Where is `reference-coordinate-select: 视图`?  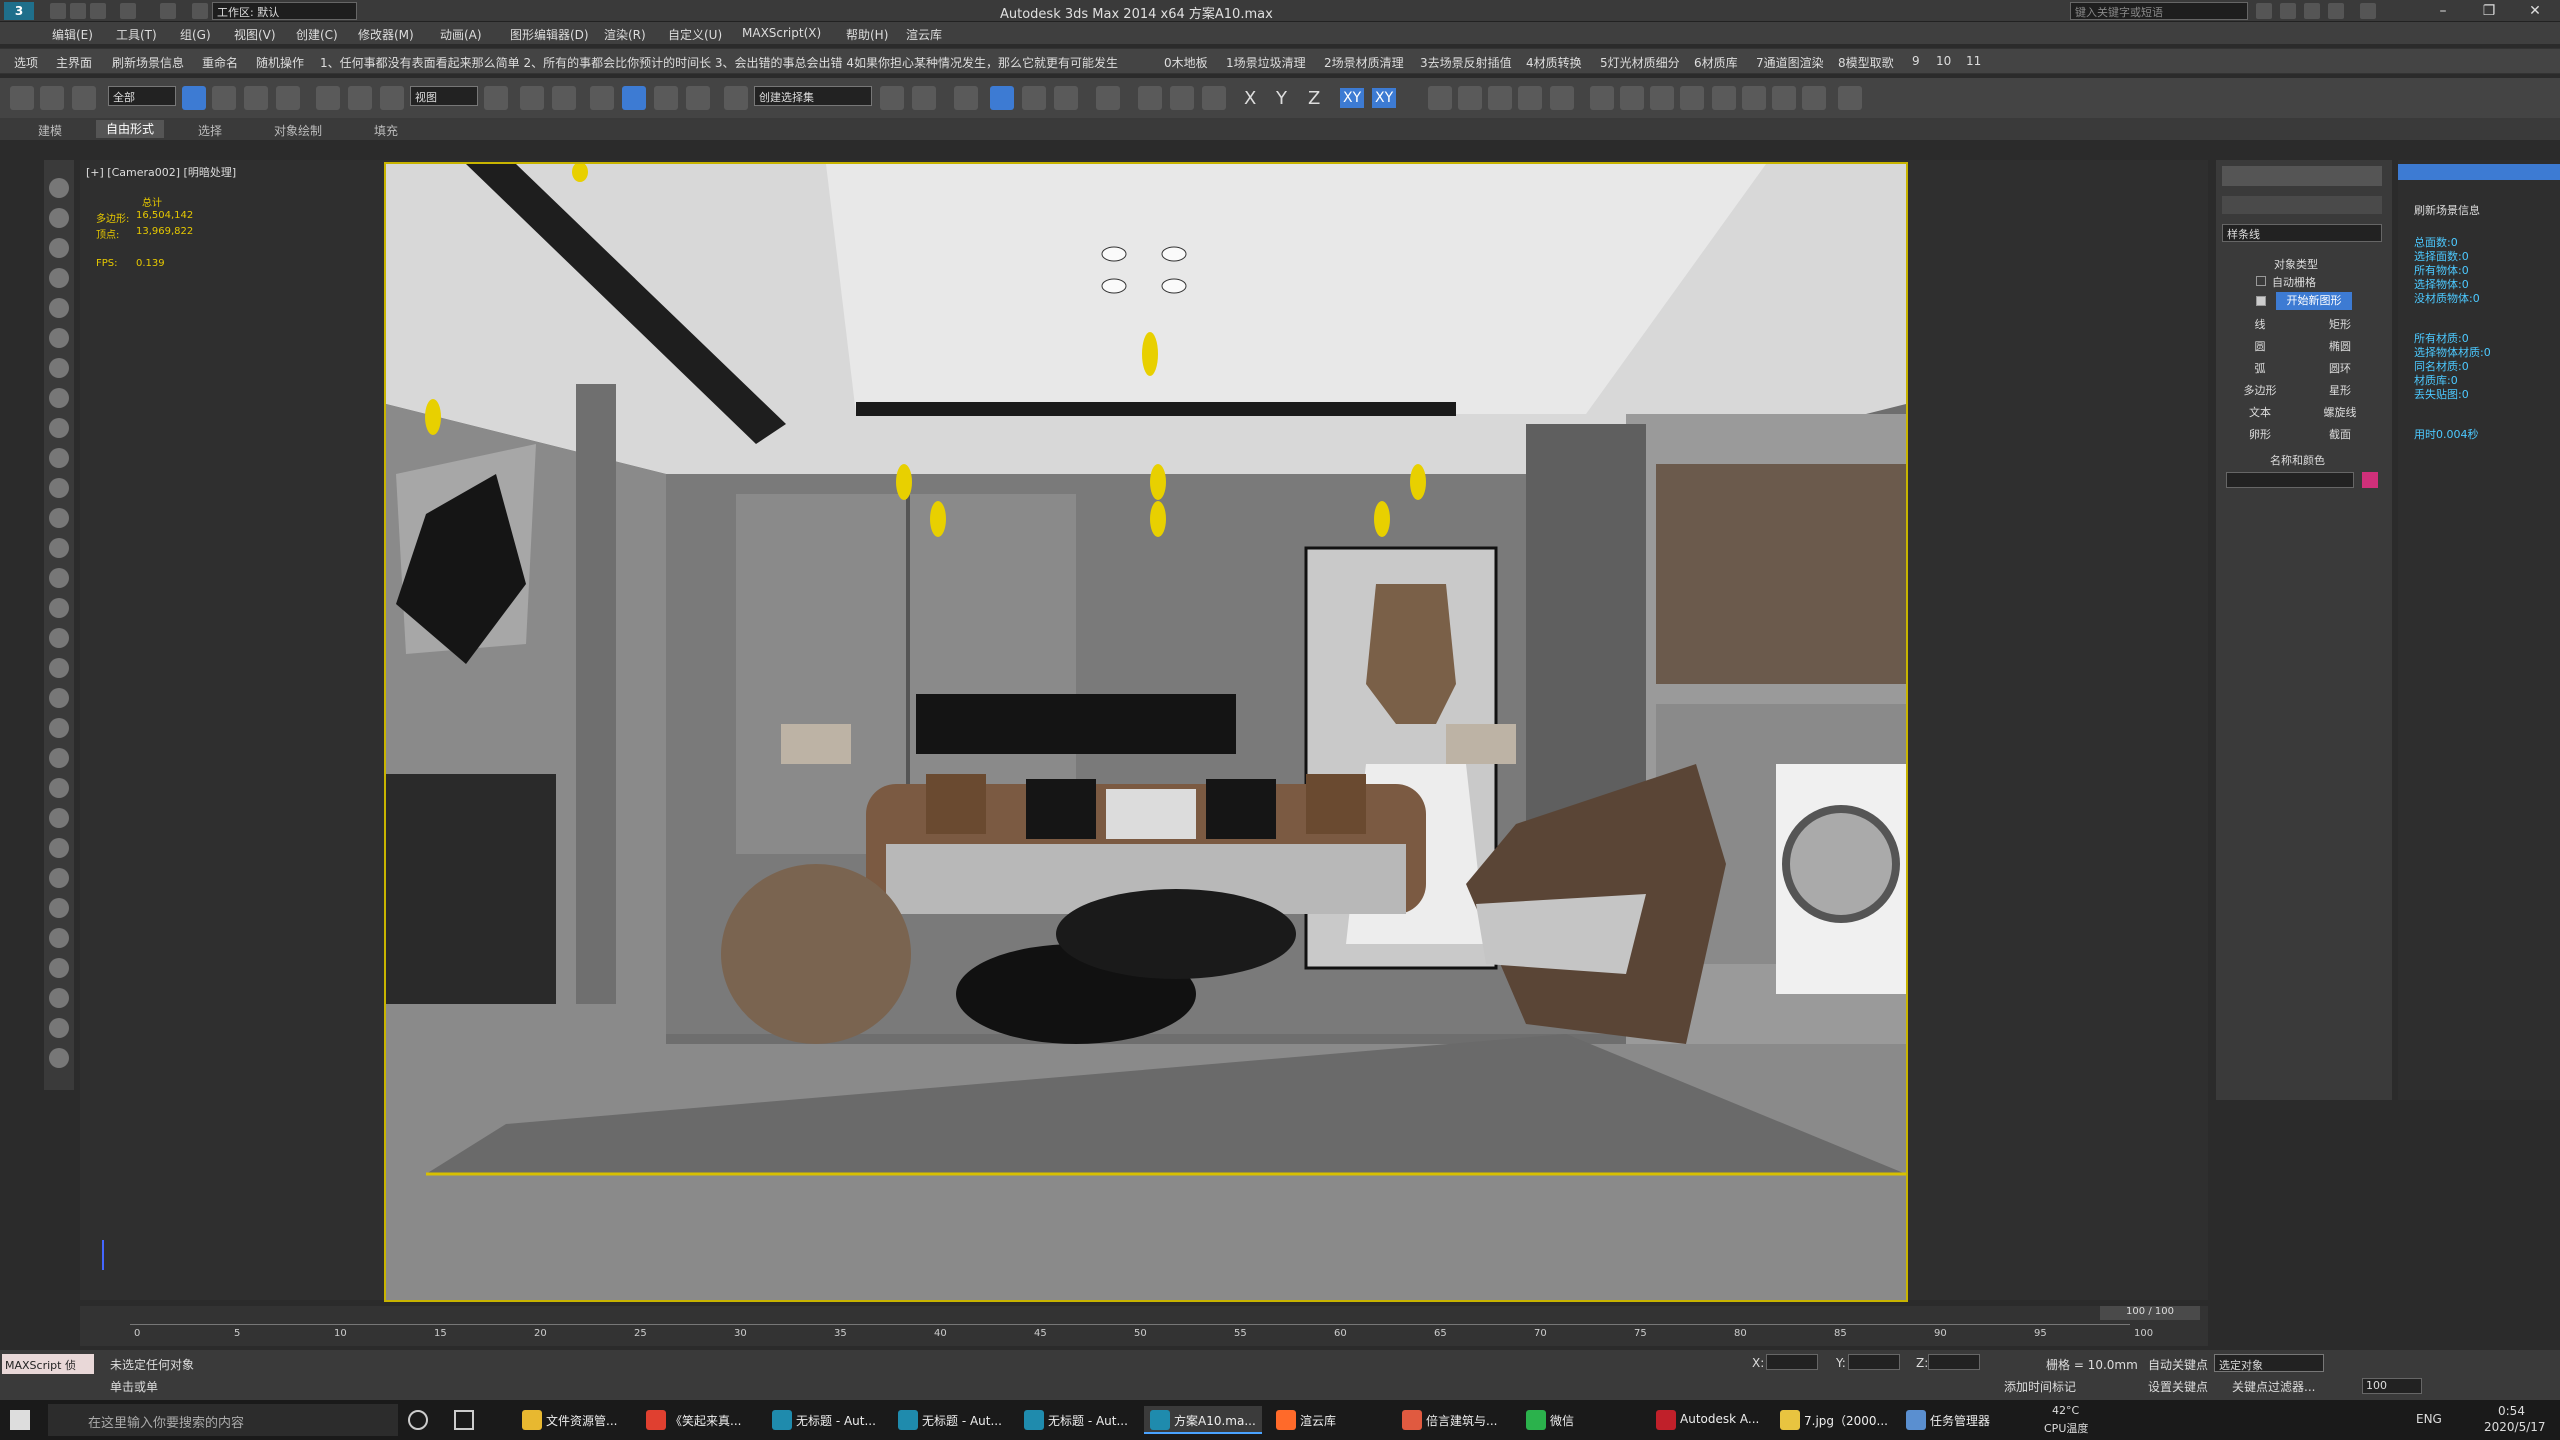 reference-coordinate-select: 视图 is located at coordinates (444, 96).